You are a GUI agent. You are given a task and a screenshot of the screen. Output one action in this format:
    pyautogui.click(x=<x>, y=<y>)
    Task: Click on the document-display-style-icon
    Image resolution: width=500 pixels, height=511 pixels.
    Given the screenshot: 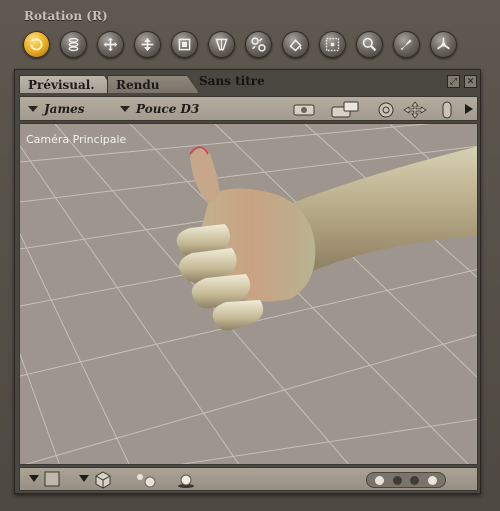 What is the action you would take?
    pyautogui.click(x=345, y=110)
    